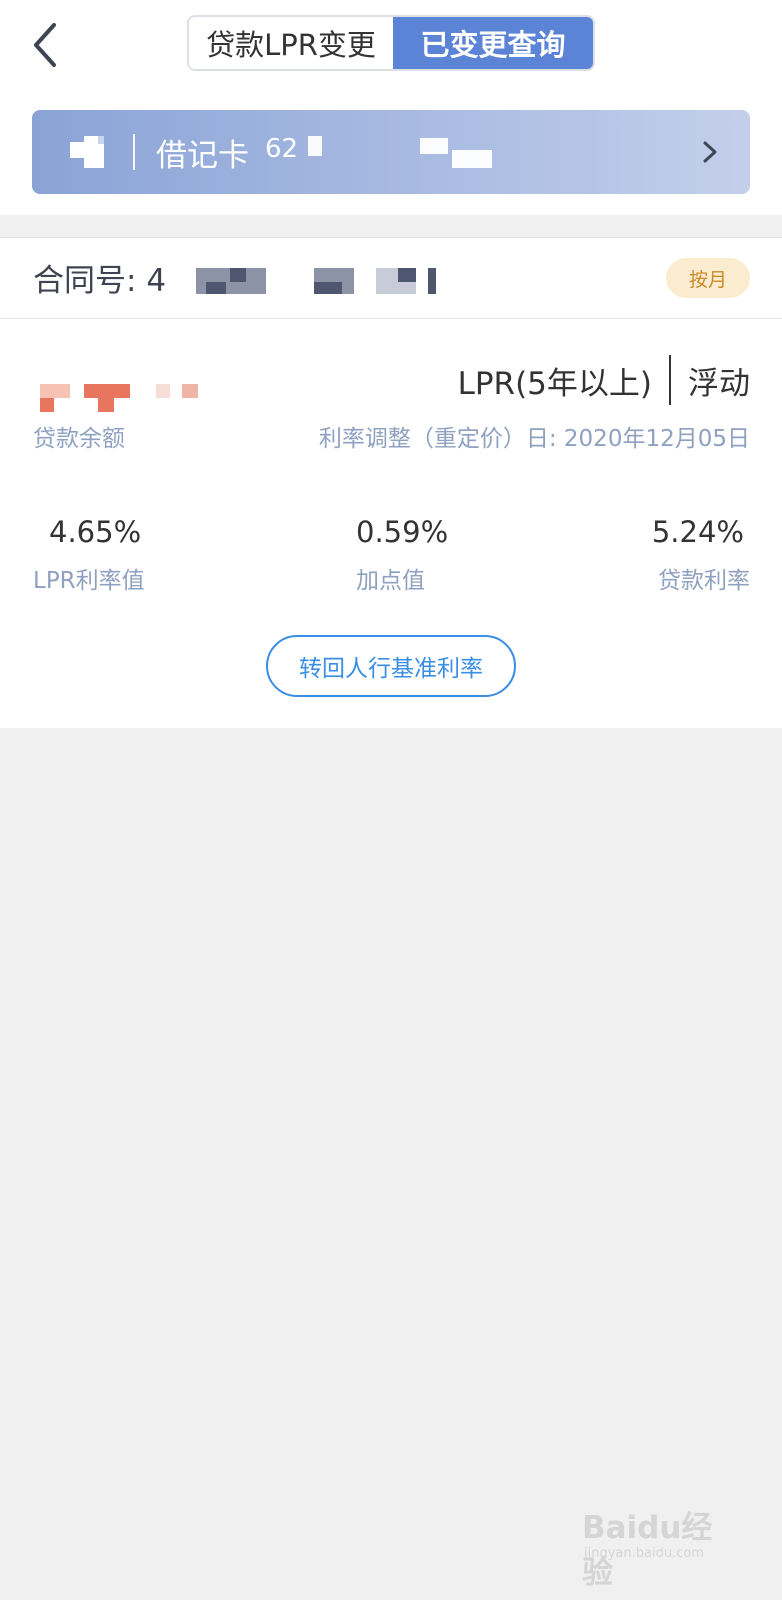 This screenshot has height=1600, width=782. What do you see at coordinates (87, 152) in the screenshot?
I see `bank-card-icon` at bounding box center [87, 152].